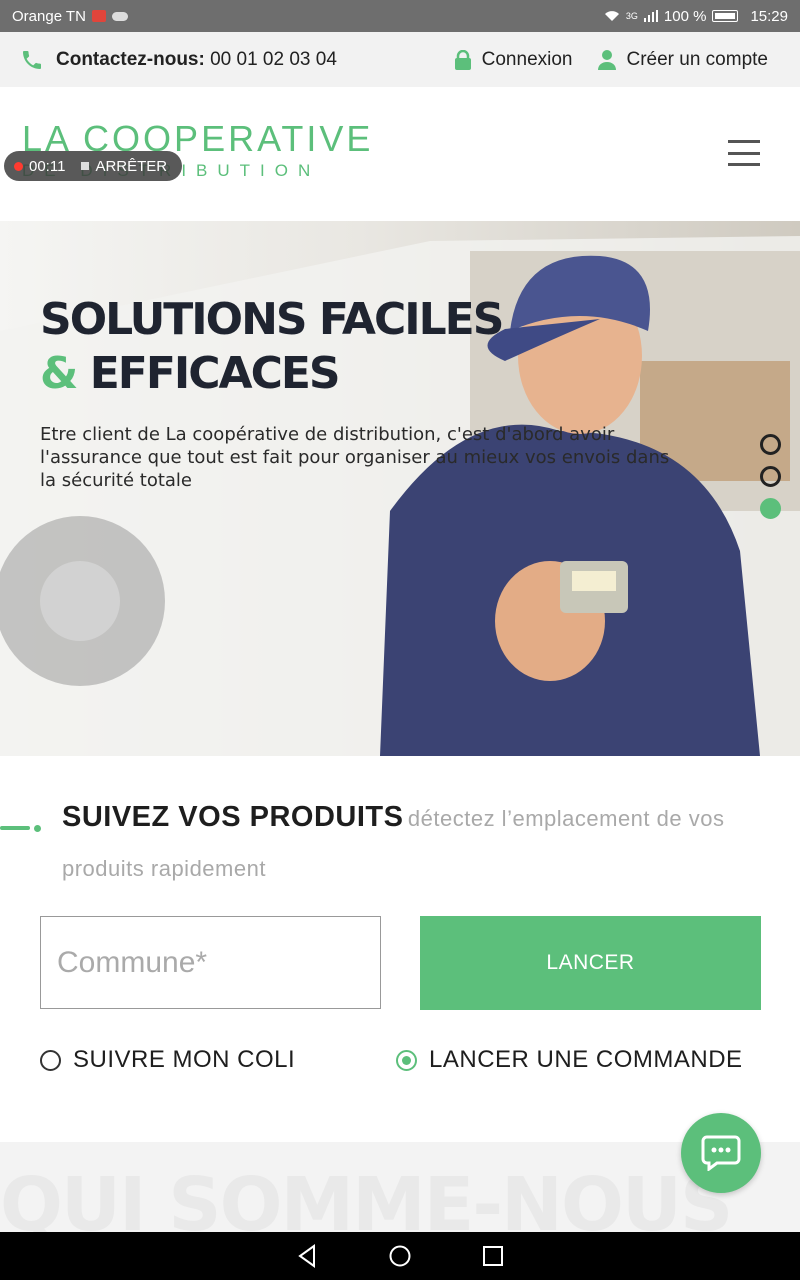  I want to click on chat-button, so click(721, 1153).